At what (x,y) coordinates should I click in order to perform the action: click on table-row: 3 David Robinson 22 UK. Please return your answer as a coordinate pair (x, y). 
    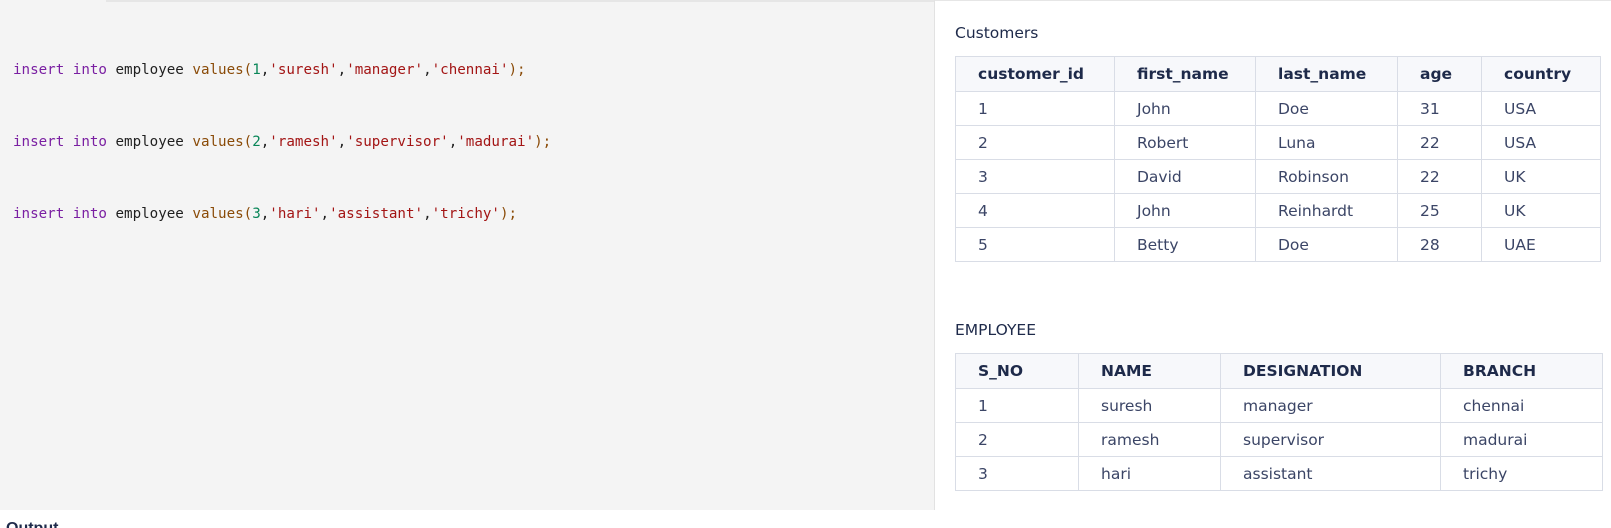
    Looking at the image, I should click on (1278, 176).